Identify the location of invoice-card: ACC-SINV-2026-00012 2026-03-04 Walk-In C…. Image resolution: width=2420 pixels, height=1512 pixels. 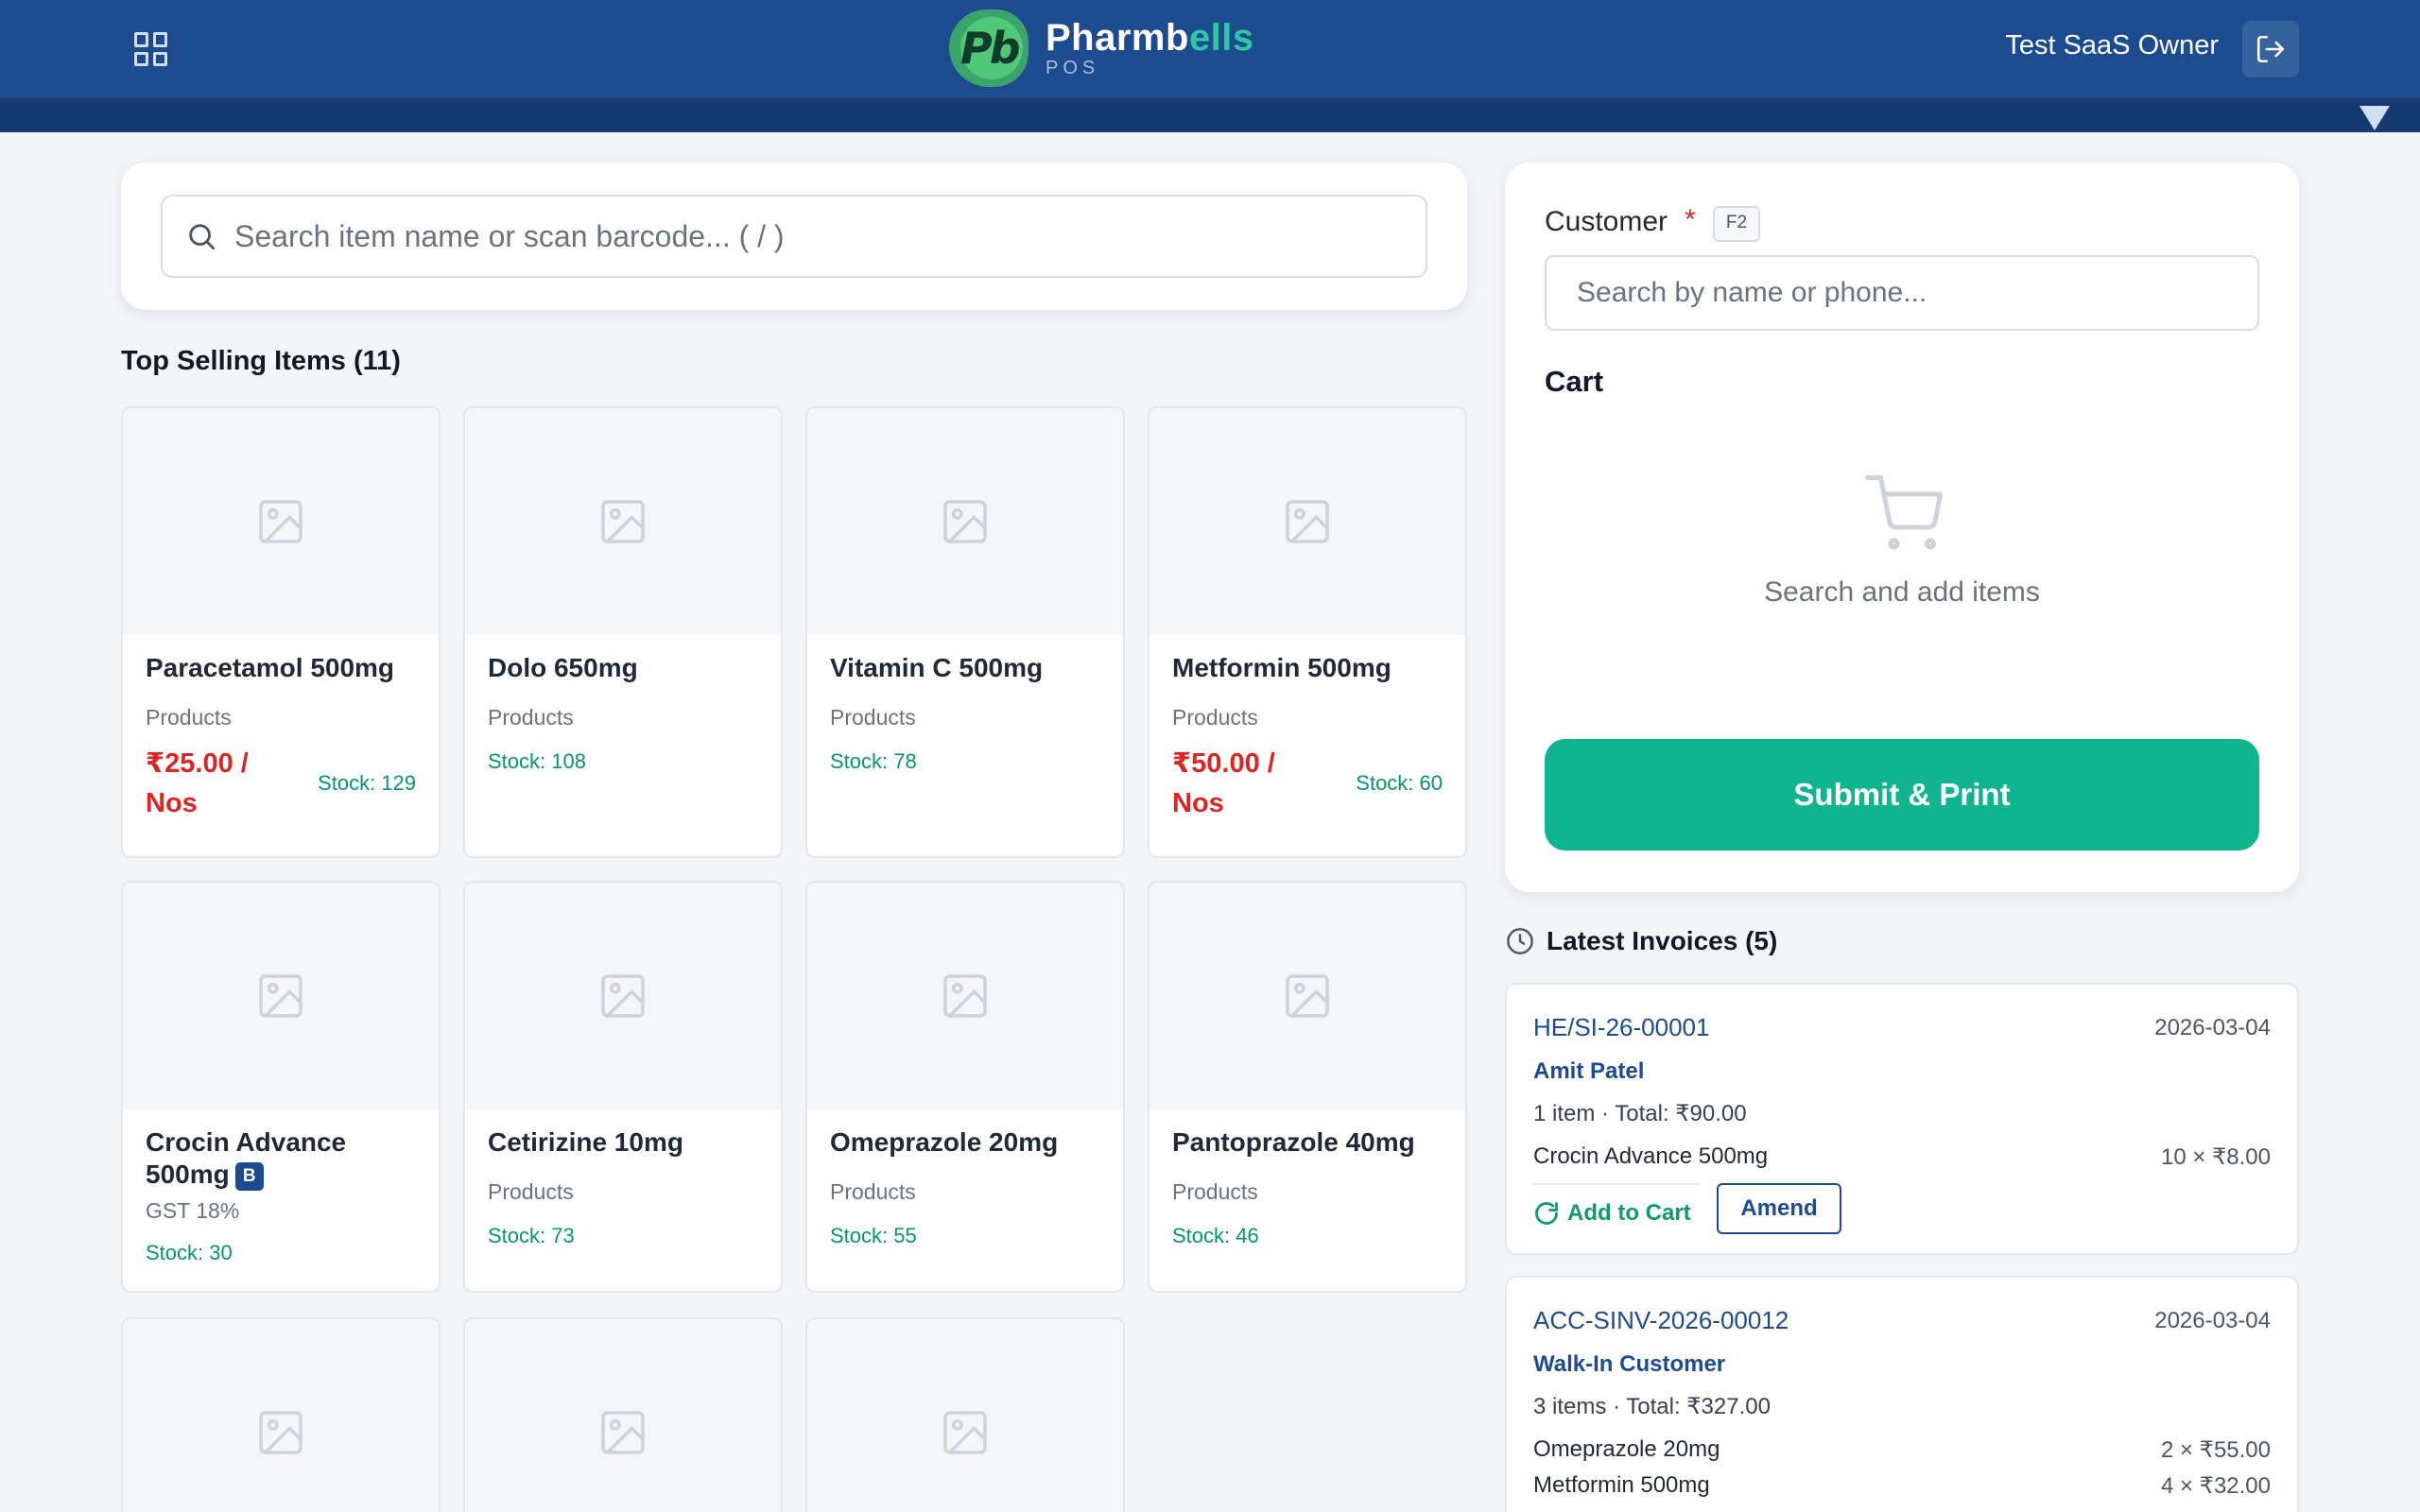
(1902, 1394).